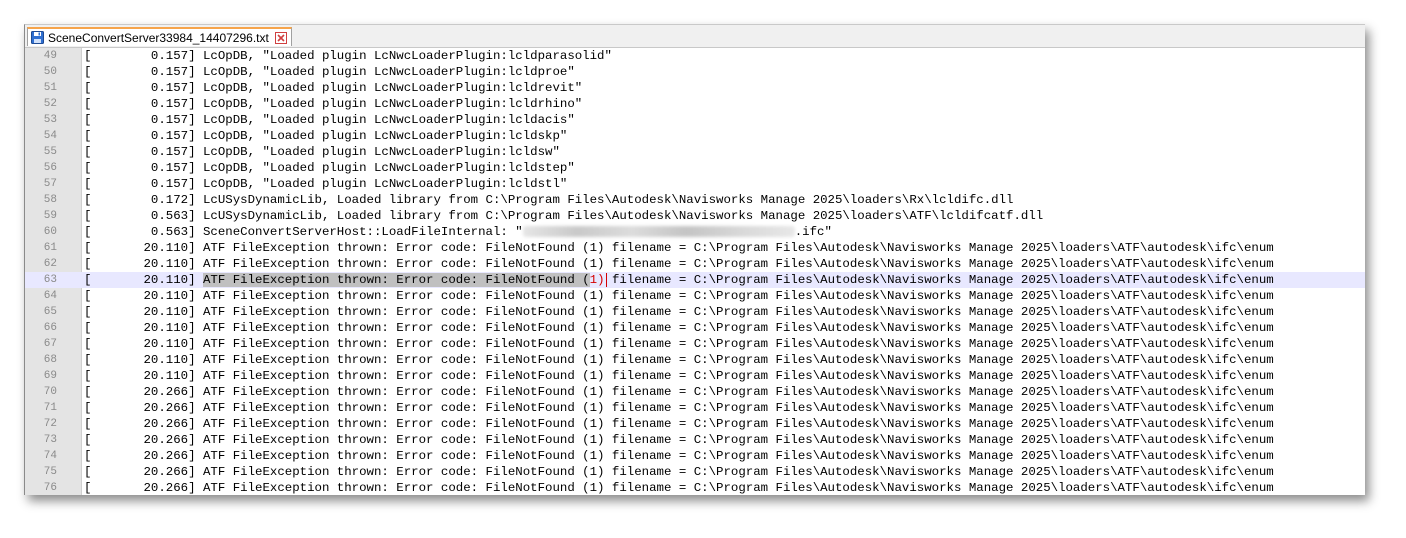 This screenshot has height=538, width=1406. Describe the element at coordinates (50, 120) in the screenshot. I see `line-number: 53` at that location.